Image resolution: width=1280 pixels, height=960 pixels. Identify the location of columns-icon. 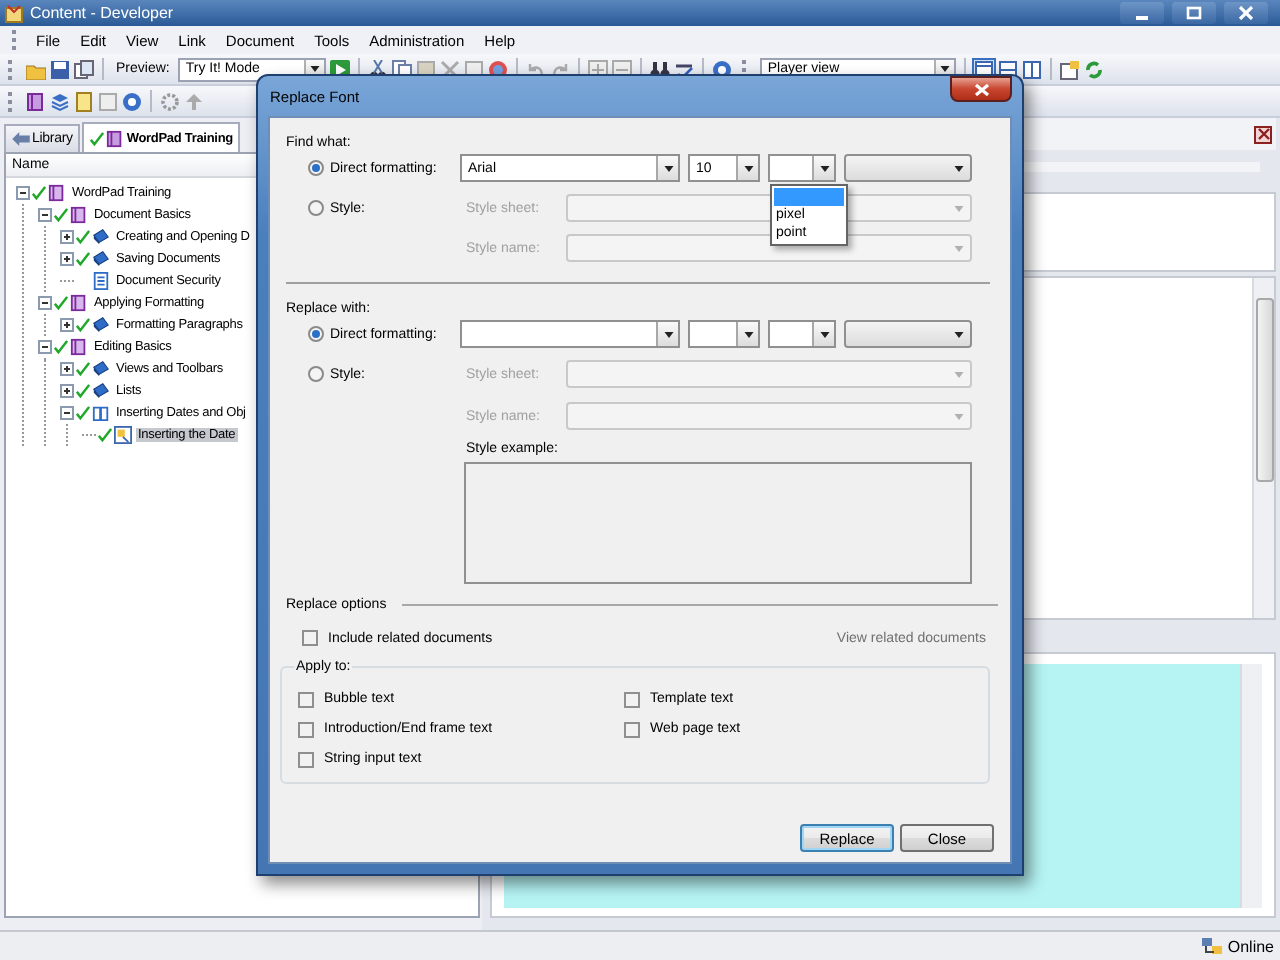
(1031, 69).